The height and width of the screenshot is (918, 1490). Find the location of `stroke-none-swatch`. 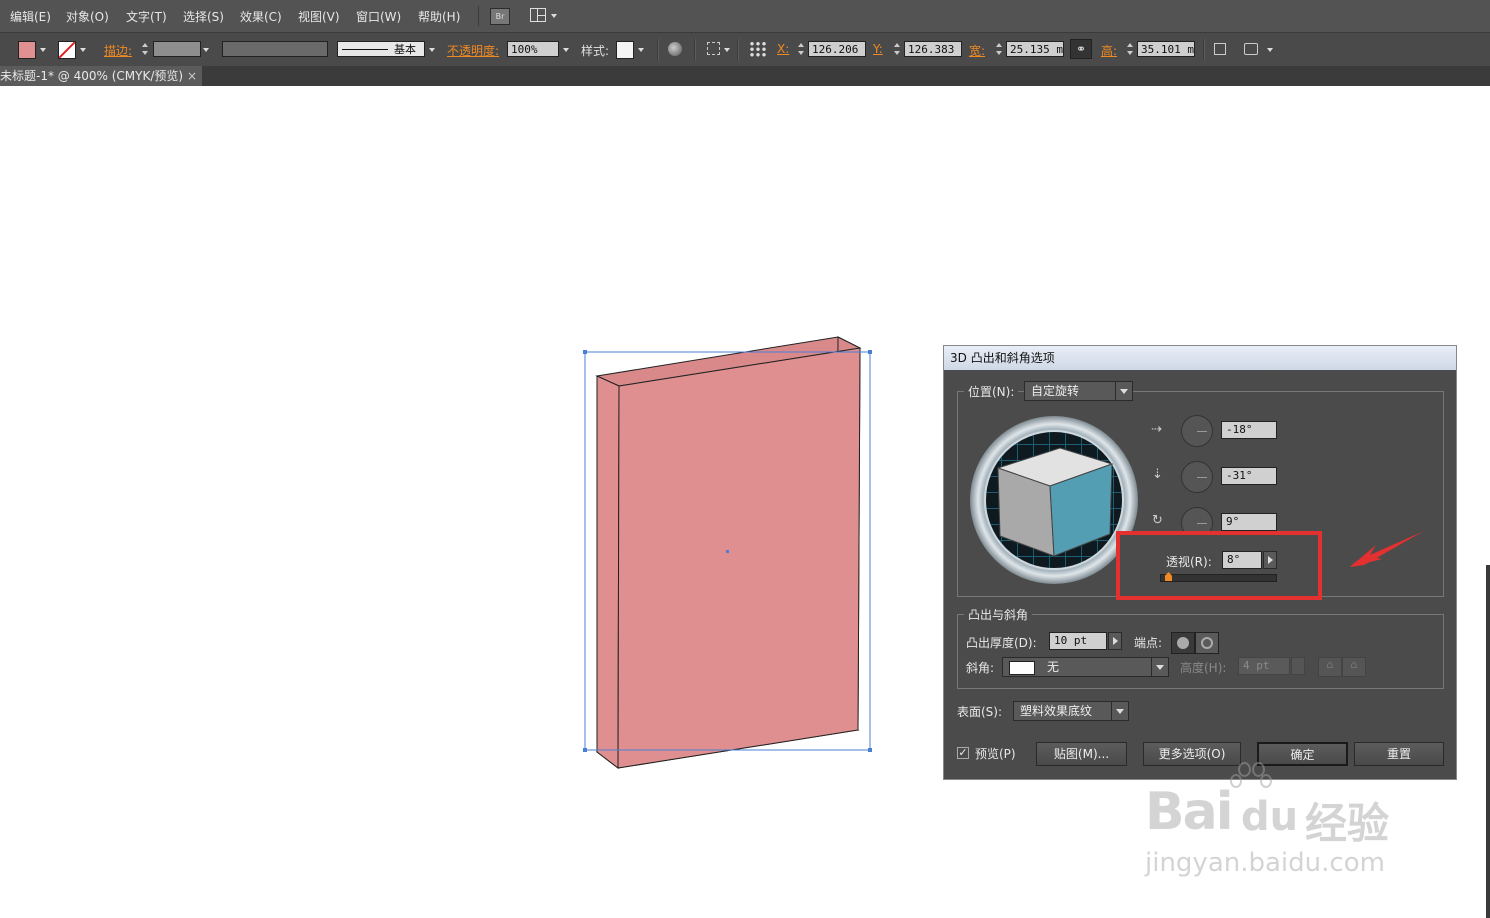

stroke-none-swatch is located at coordinates (67, 50).